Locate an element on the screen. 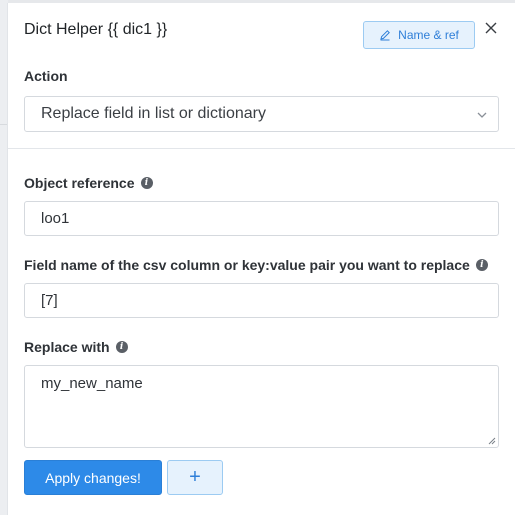 This screenshot has width=515, height=515. replace-with-label-text: Replace with is located at coordinates (67, 347).